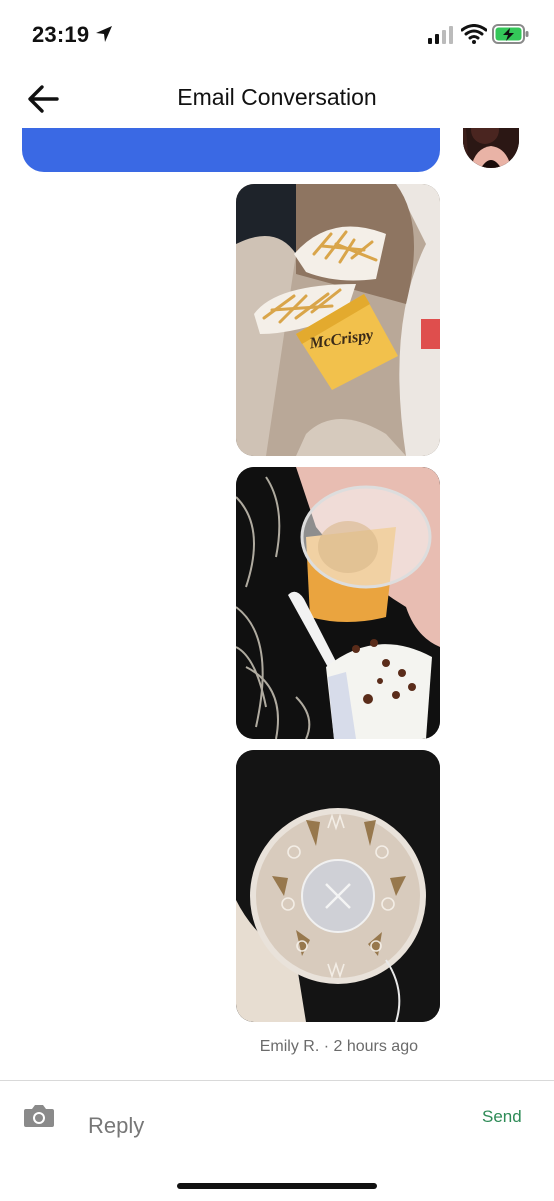 Image resolution: width=554 pixels, height=1201 pixels. What do you see at coordinates (502, 1117) in the screenshot?
I see `send-button: Send` at bounding box center [502, 1117].